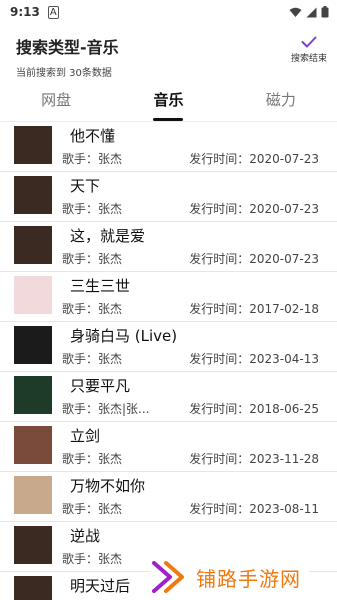 This screenshot has height=600, width=337. Describe the element at coordinates (168, 147) in the screenshot. I see `song-row: 他不懂歌手：张杰 发行时间：2020-07-23` at that location.